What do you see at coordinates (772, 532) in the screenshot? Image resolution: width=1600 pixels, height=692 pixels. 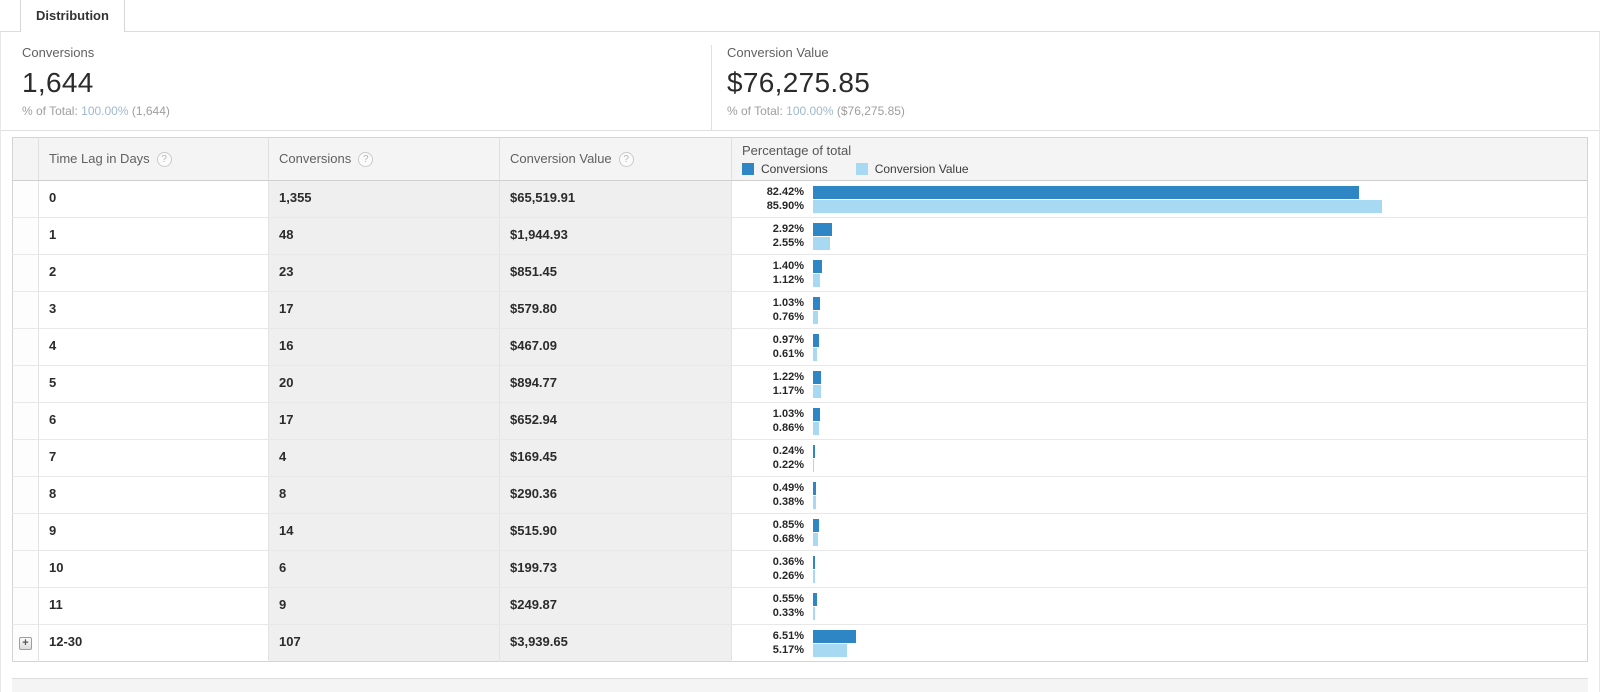 I see `percentage-labels: 0.85% 0.68%` at bounding box center [772, 532].